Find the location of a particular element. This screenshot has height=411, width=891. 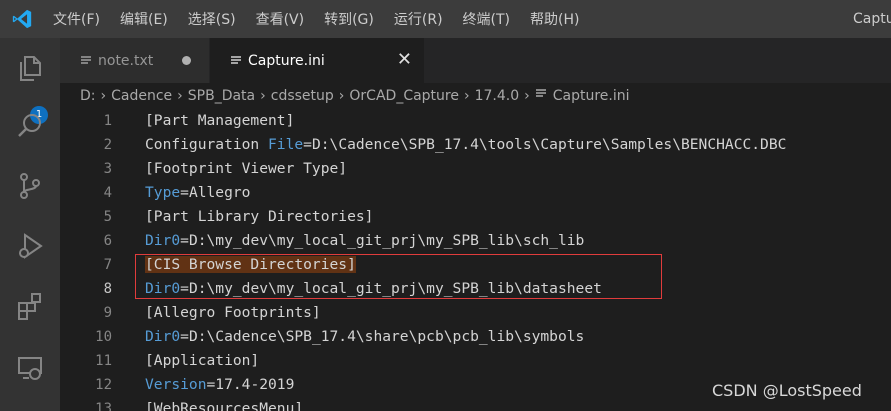

code-text: [Part Library Directories] is located at coordinates (259, 216).